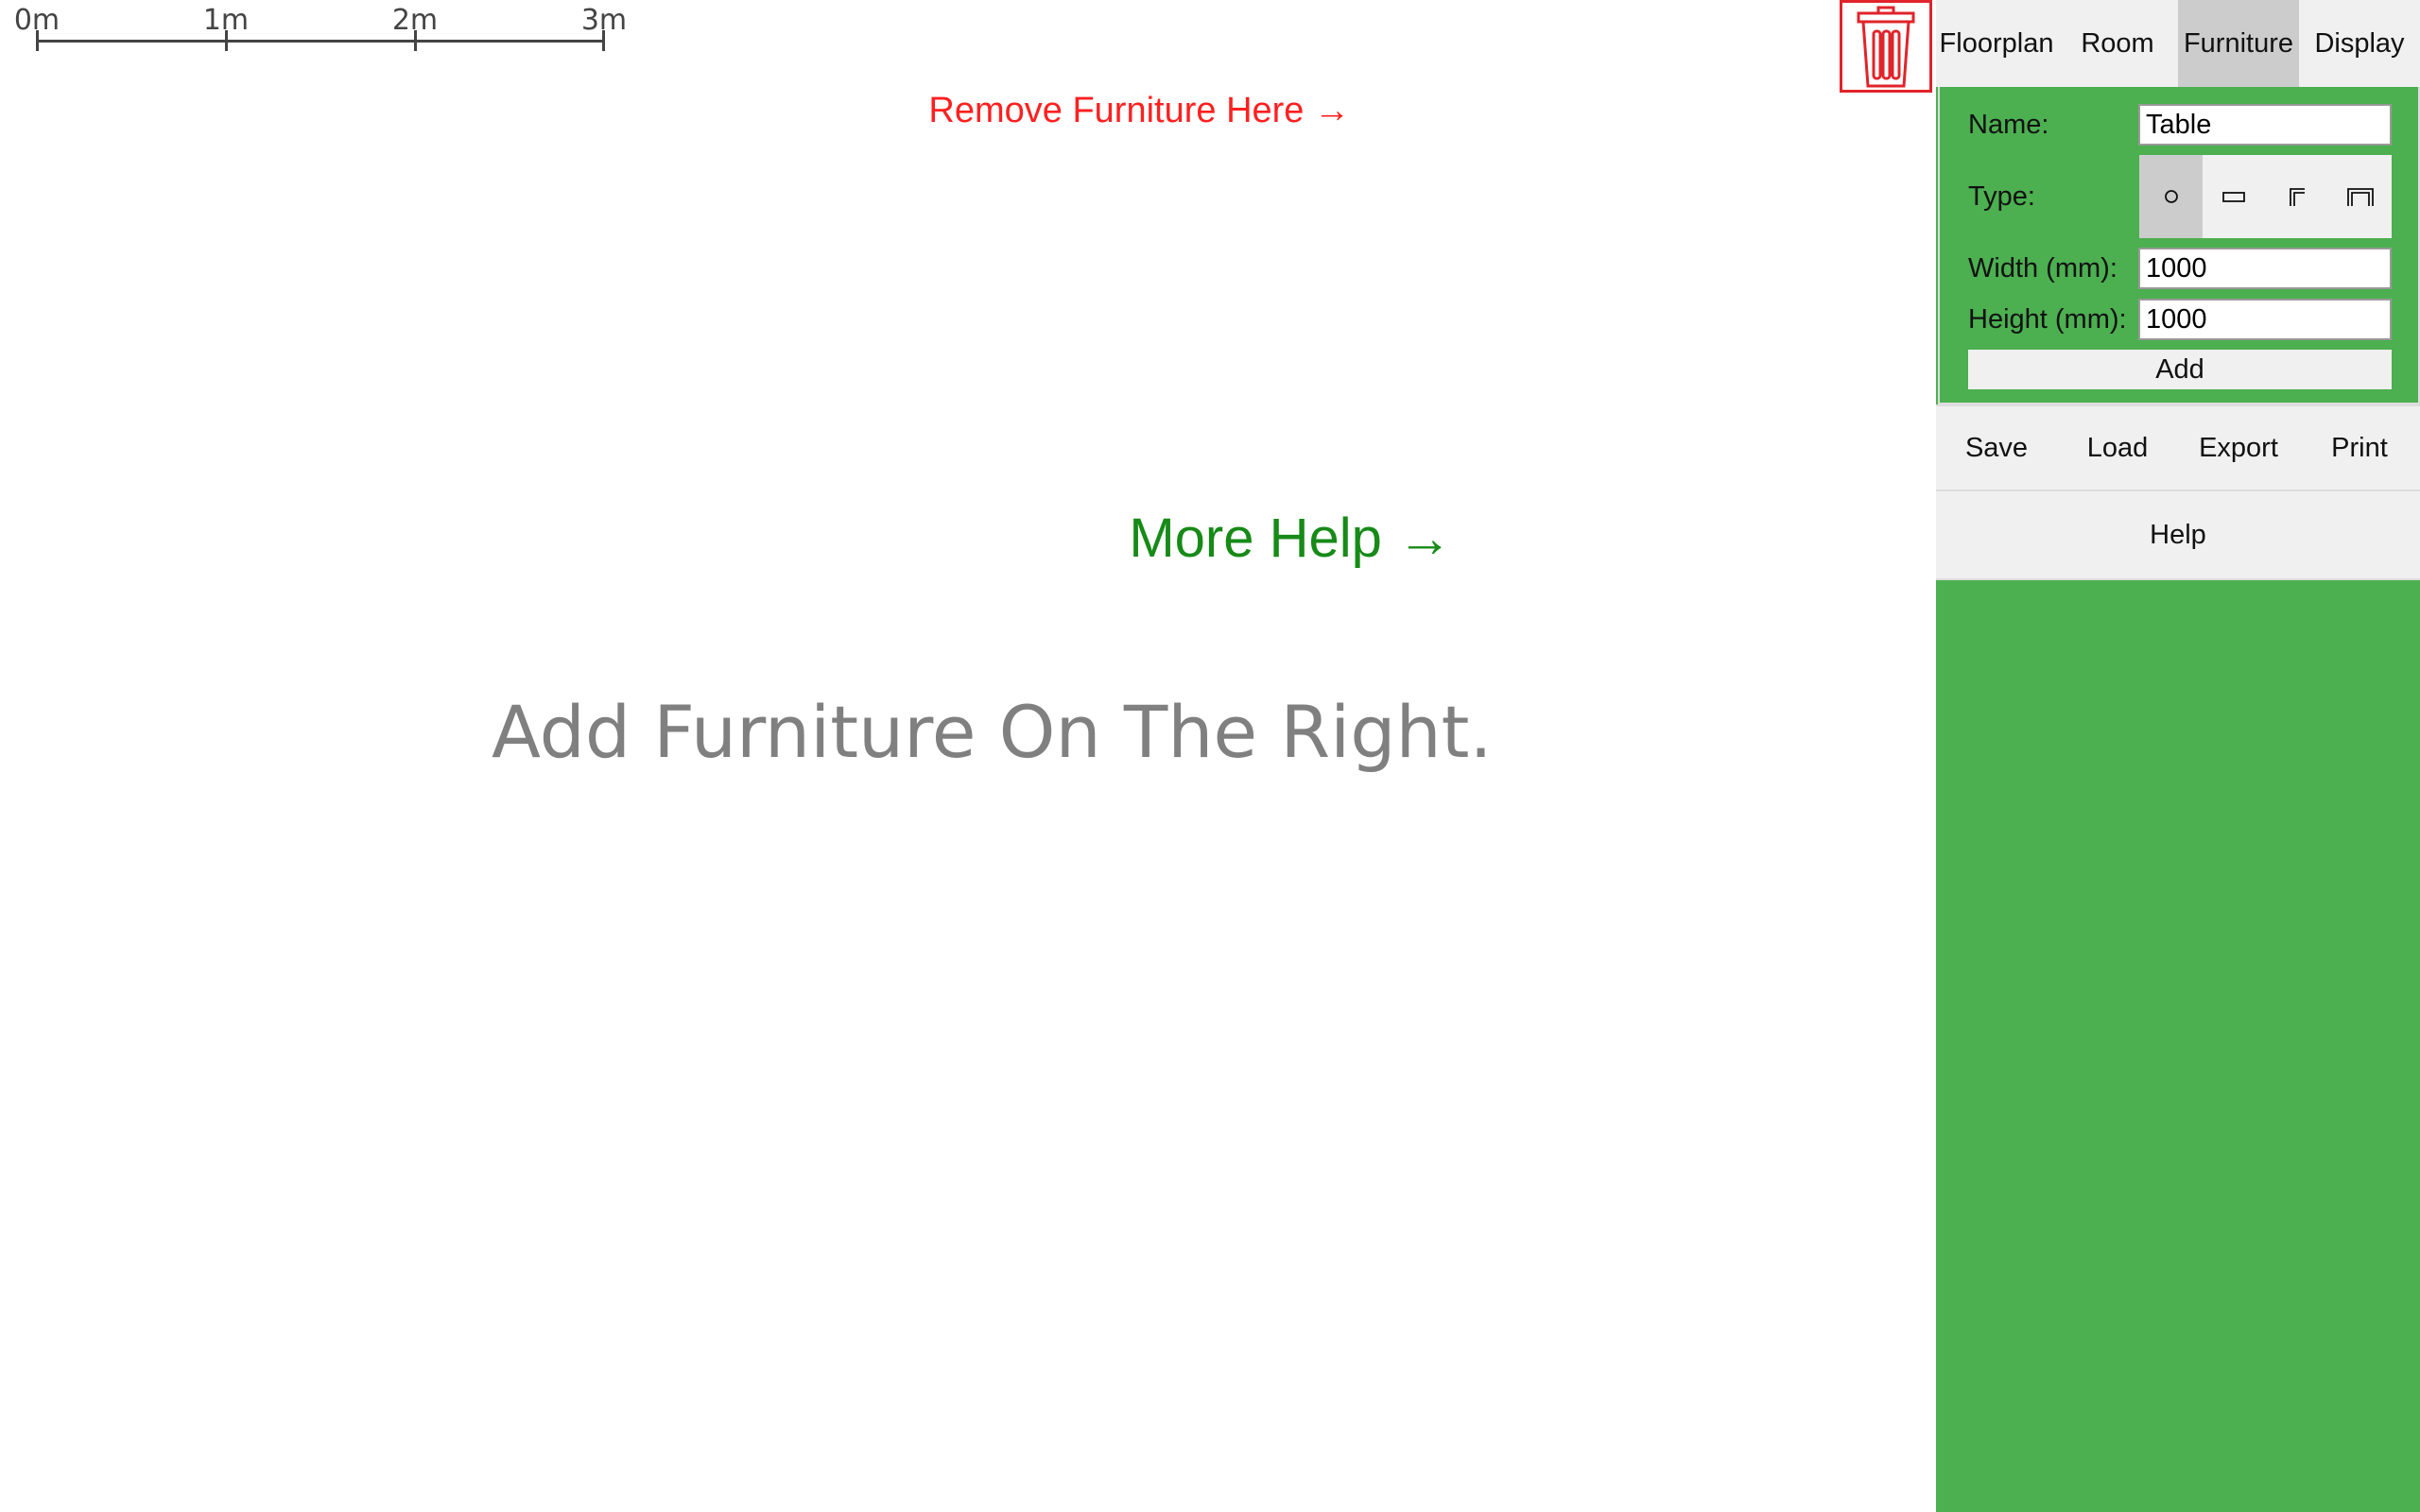  I want to click on furniture-form: Name: Type:, so click(2179, 245).